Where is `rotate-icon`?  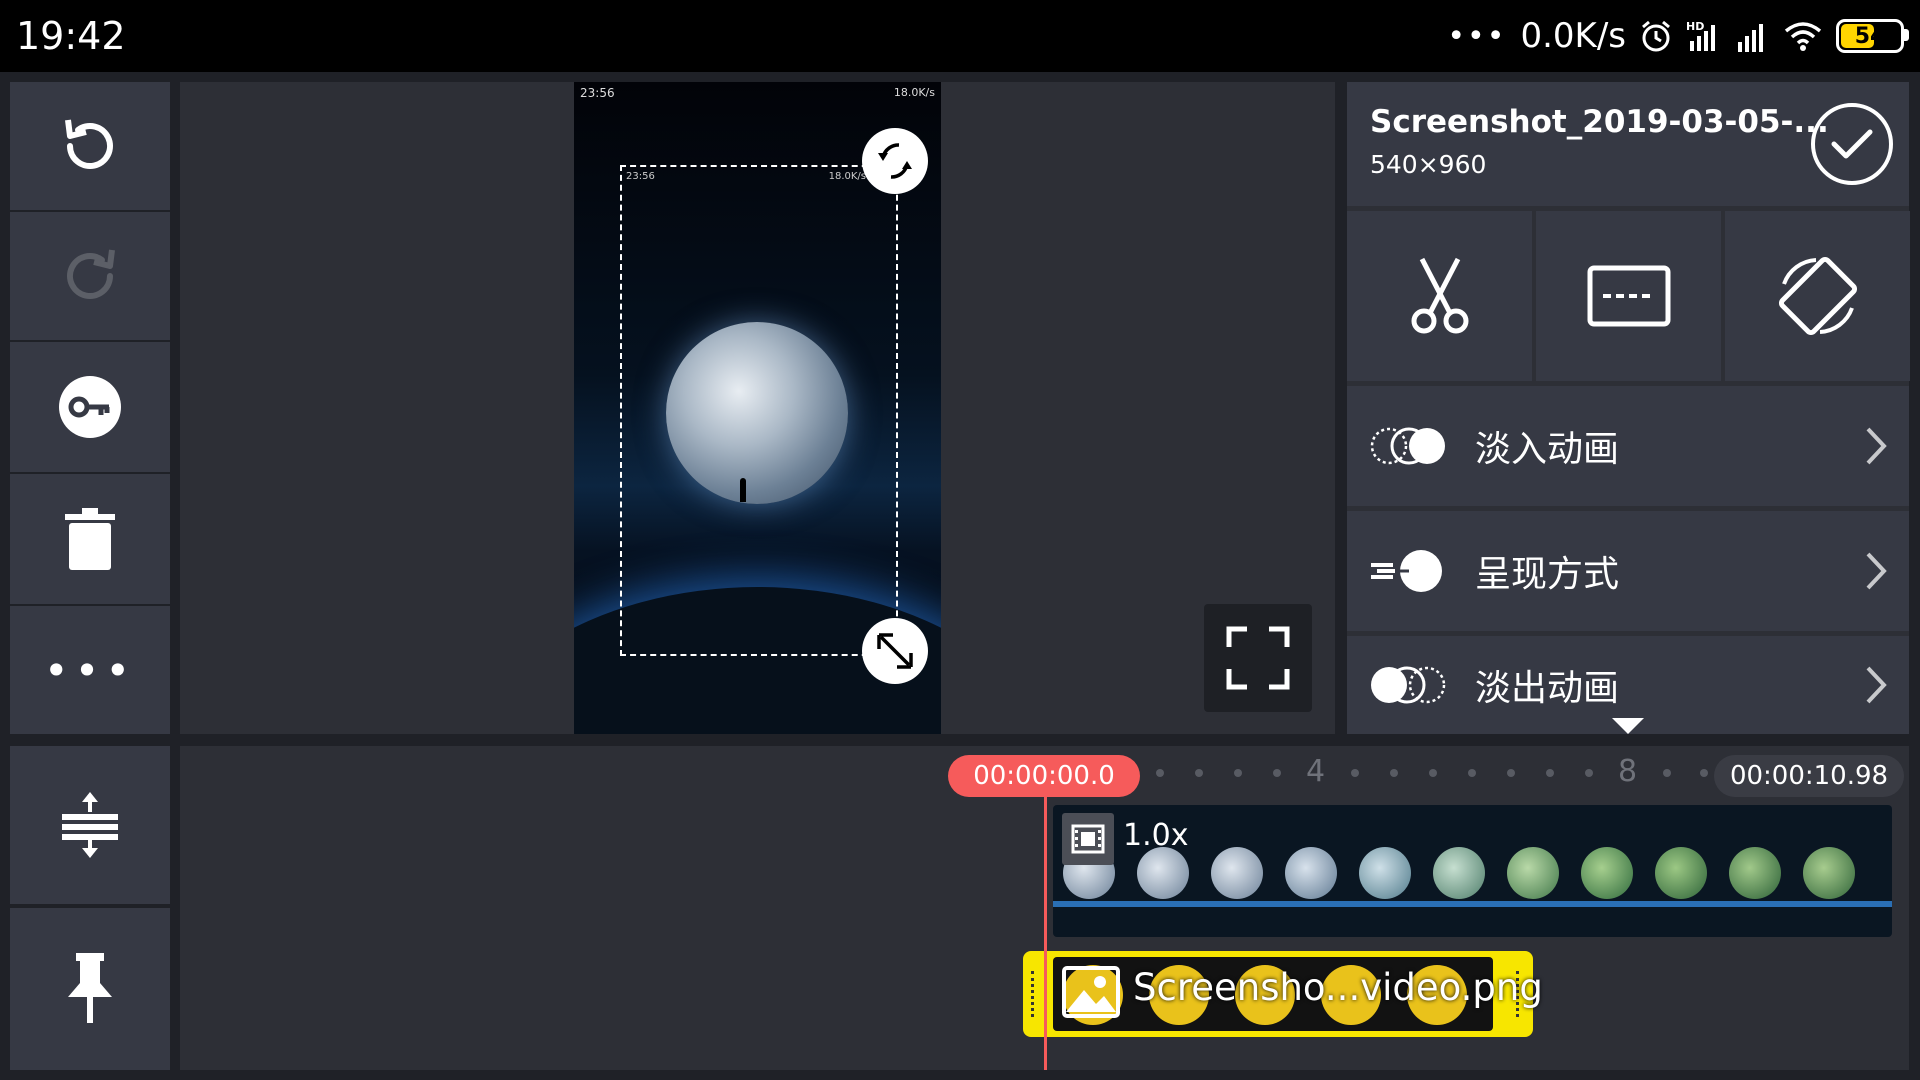
rotate-icon is located at coordinates (1817, 296).